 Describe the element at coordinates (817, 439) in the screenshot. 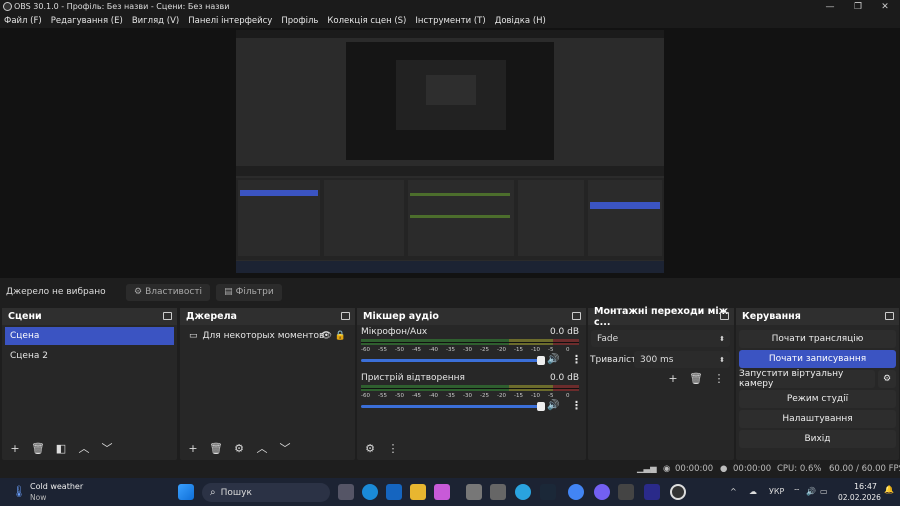

I see `exit-button: Вихід` at that location.